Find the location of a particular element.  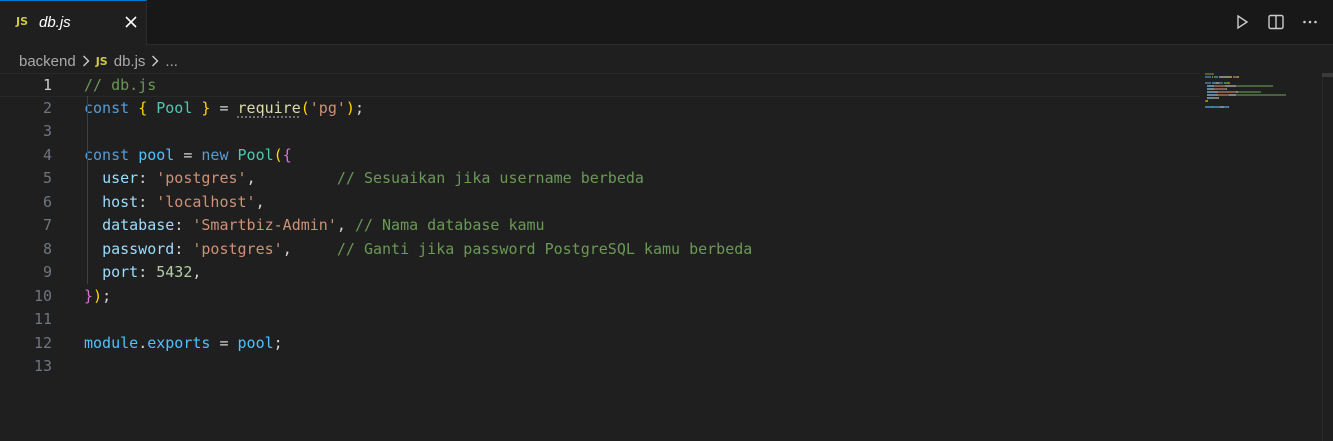

javascript-file-icon: JS is located at coordinates (22, 21).